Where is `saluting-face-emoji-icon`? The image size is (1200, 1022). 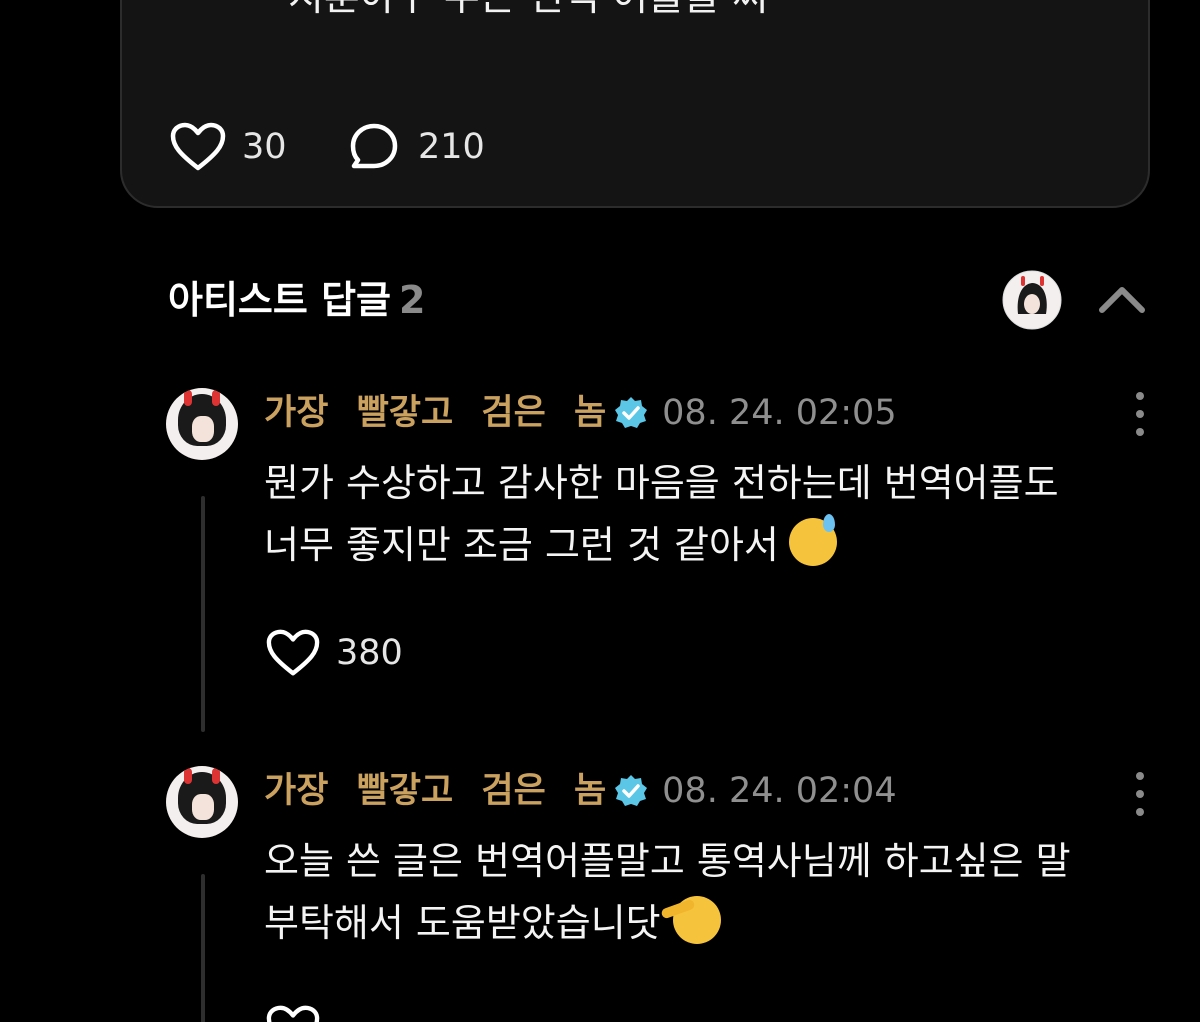 saluting-face-emoji-icon is located at coordinates (696, 920).